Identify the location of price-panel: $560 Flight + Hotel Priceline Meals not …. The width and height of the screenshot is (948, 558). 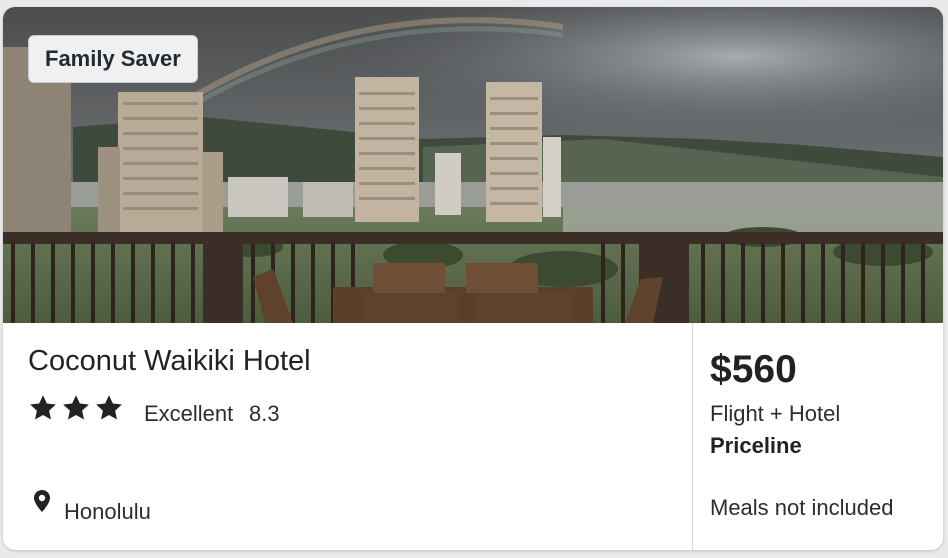
(818, 436).